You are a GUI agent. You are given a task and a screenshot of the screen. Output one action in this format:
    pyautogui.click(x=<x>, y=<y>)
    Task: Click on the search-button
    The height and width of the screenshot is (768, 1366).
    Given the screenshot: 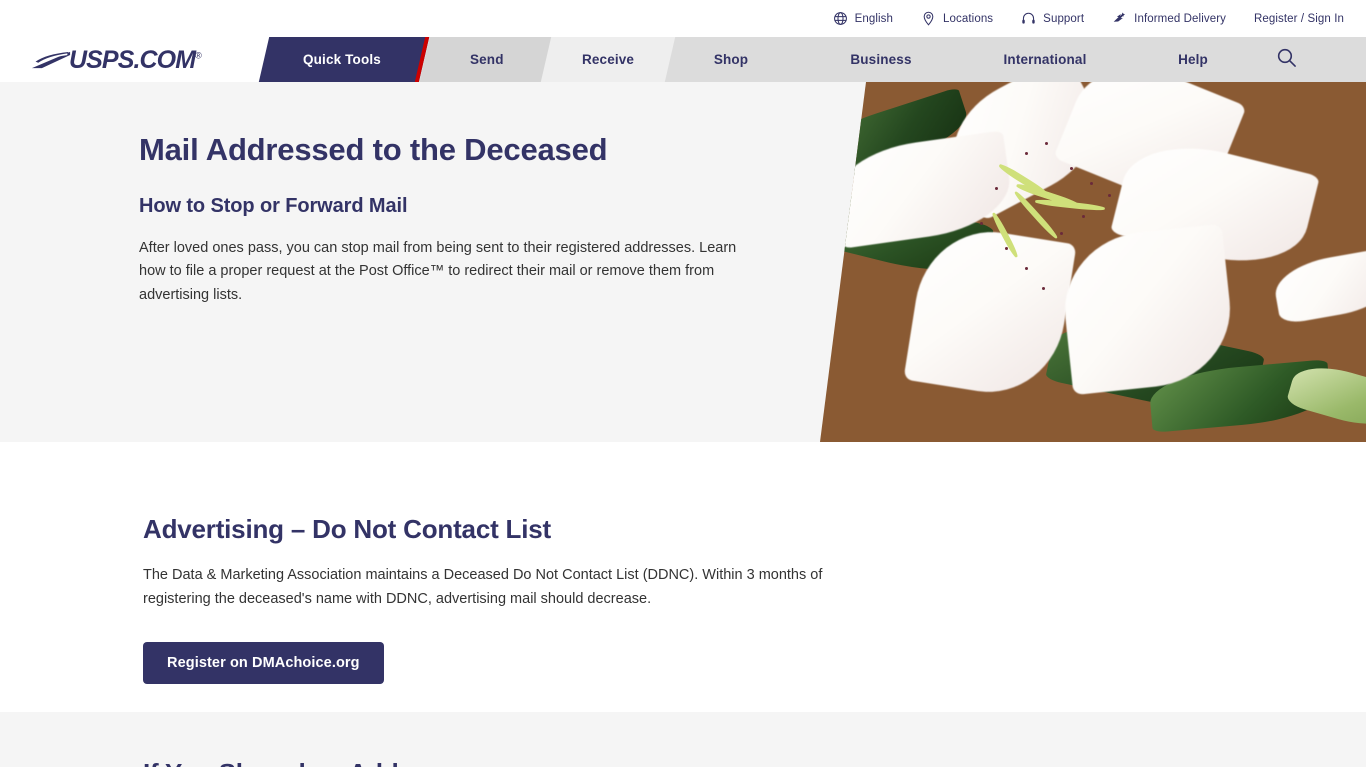 What is the action you would take?
    pyautogui.click(x=1286, y=59)
    